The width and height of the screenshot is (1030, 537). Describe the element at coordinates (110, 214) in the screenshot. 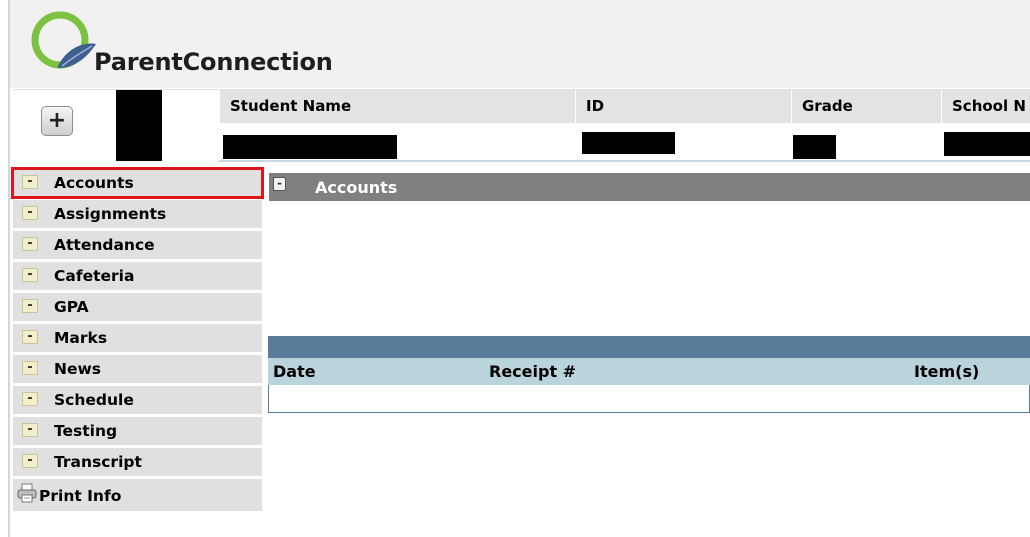

I see `sidebar-item-label: Assignments` at that location.